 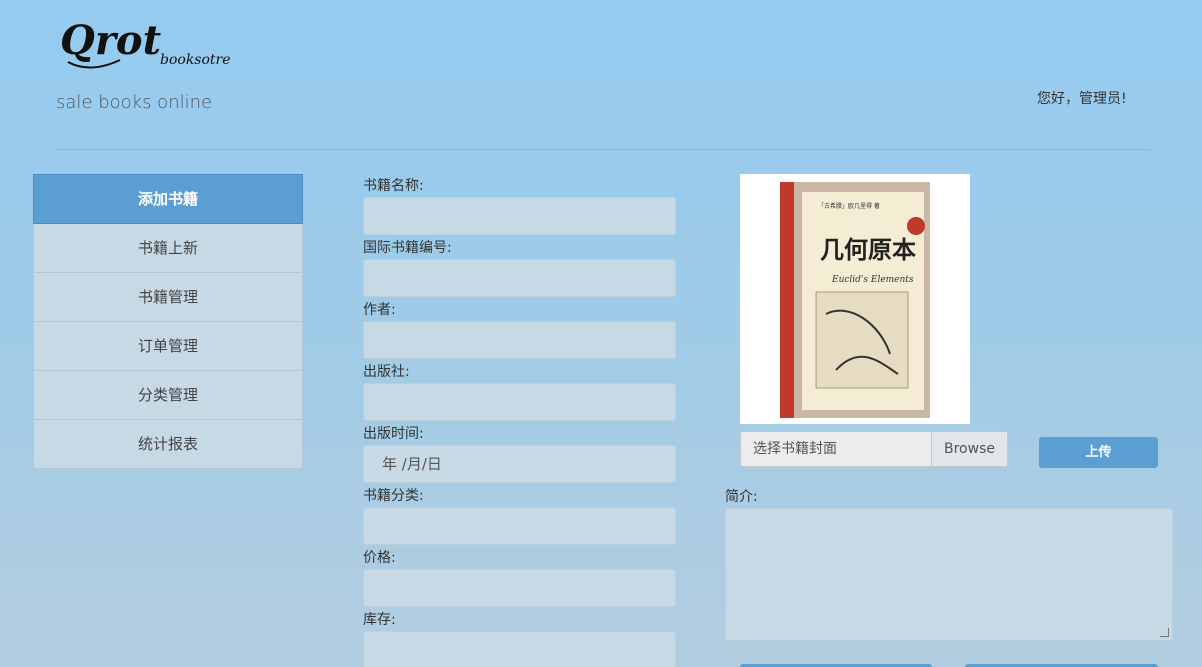 I want to click on resize-grip-icon, so click(x=1164, y=632).